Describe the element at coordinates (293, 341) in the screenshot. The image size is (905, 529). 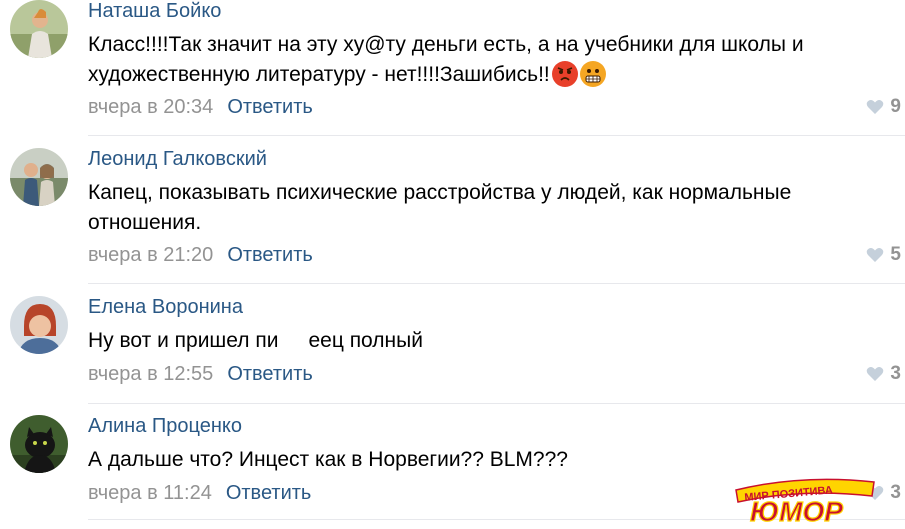
I see `censor-mark` at that location.